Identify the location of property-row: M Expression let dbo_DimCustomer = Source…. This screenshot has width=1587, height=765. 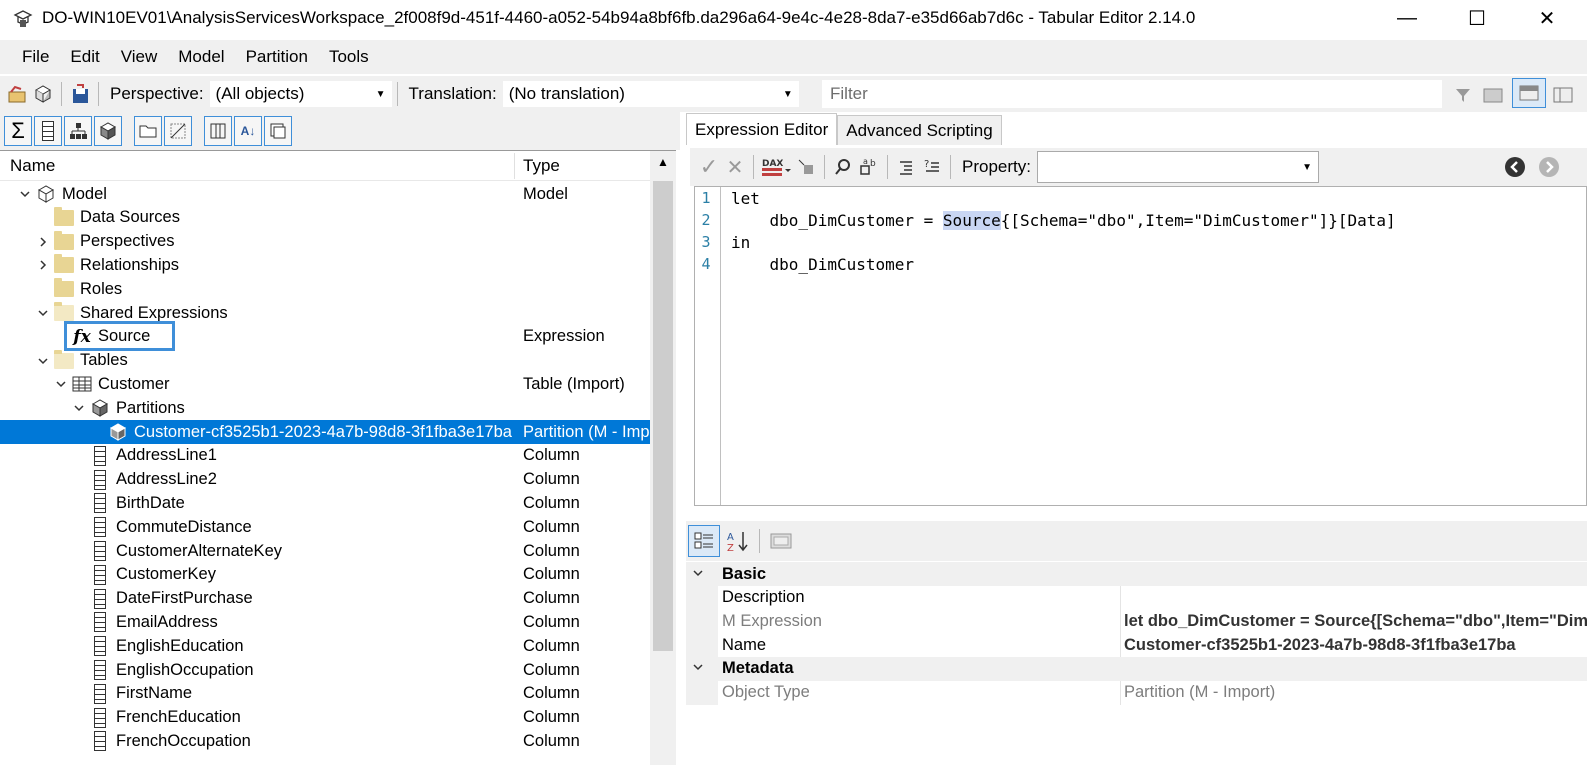
(1136, 621).